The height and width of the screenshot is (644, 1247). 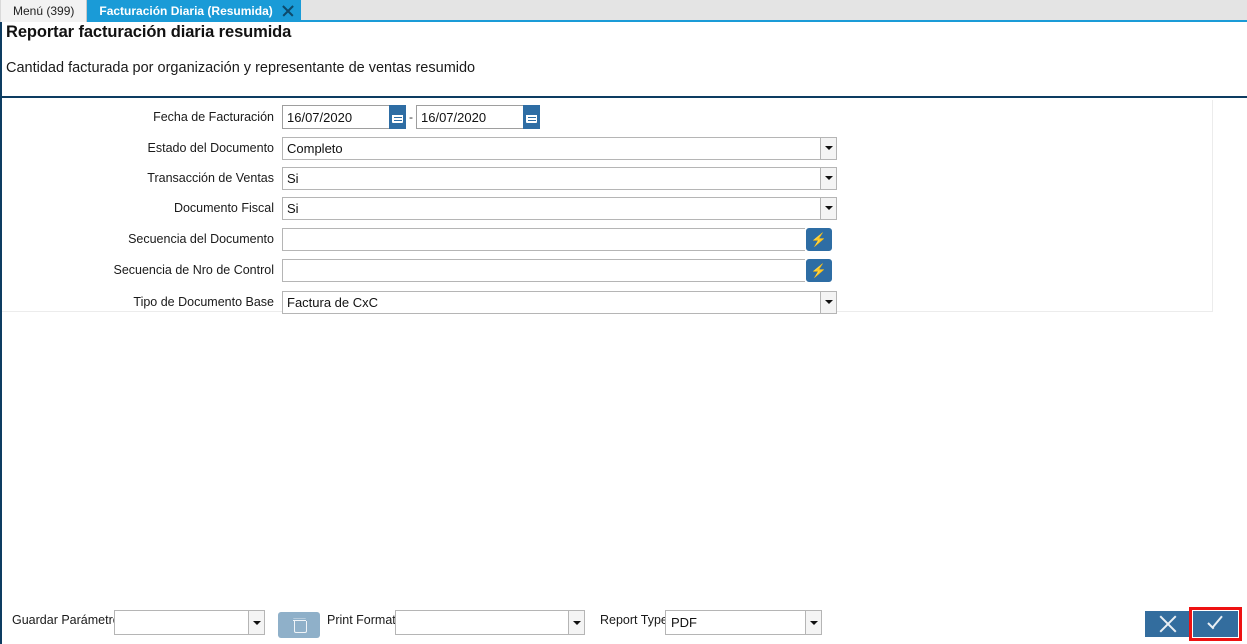 I want to click on lightning-icon-secuencia-documento: ⚡, so click(x=819, y=239).